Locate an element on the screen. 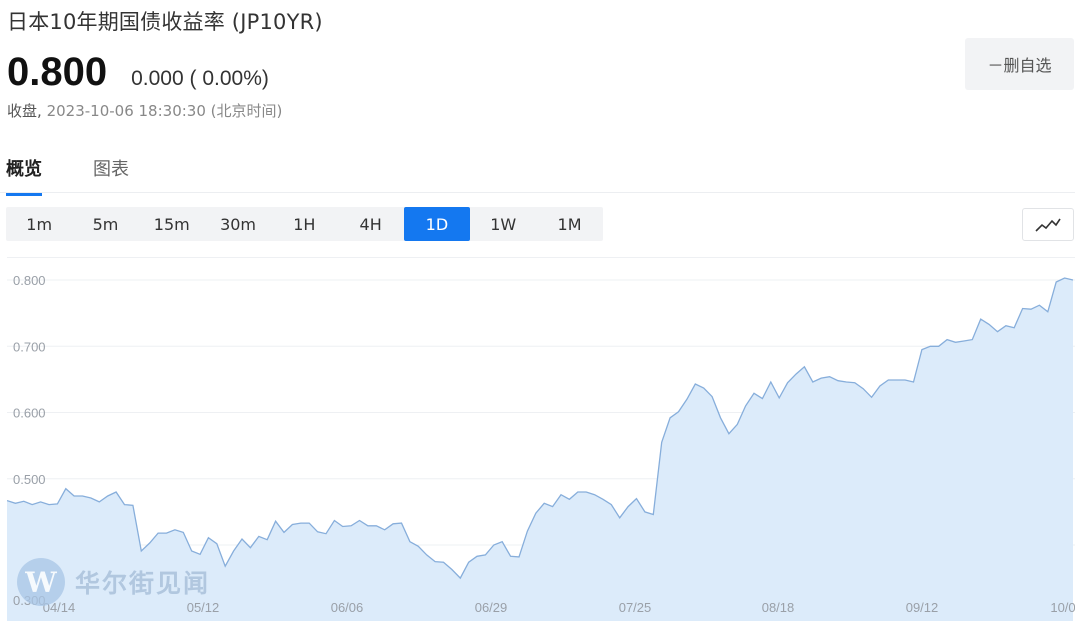  price-row: 0.800 0.000 ( 0.00%) is located at coordinates (138, 72).